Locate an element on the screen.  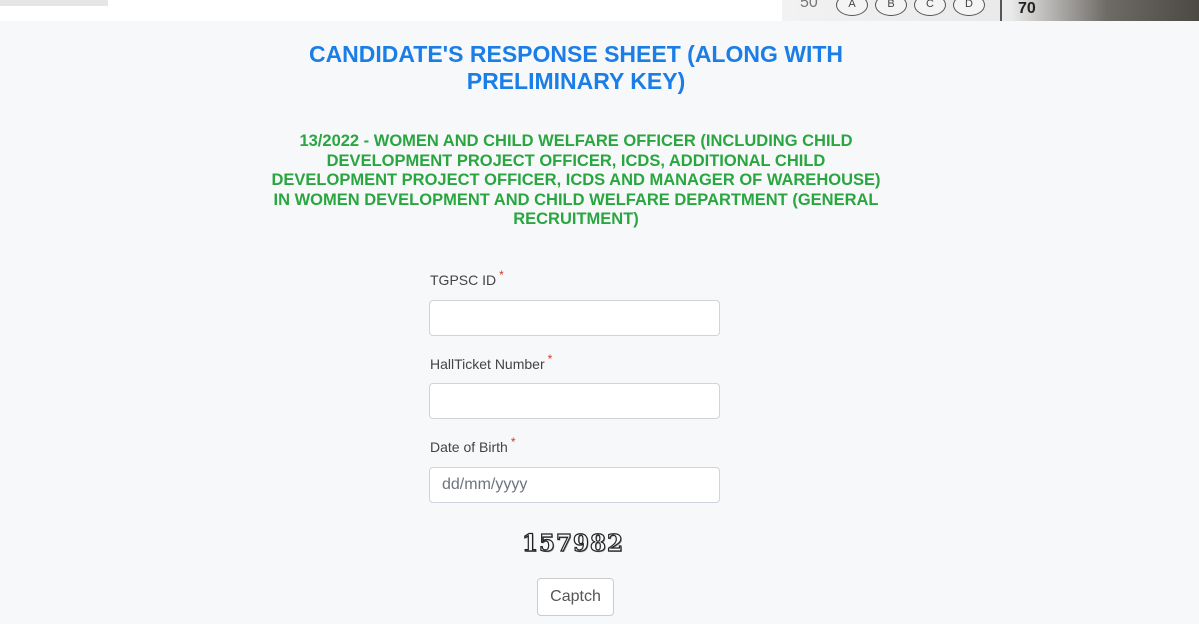
hallticket-label: HallTicket Number * is located at coordinates (491, 362).